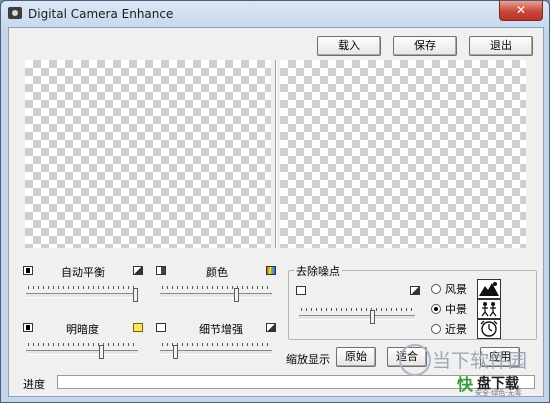  What do you see at coordinates (456, 329) in the screenshot?
I see `closeup-label: 近景` at bounding box center [456, 329].